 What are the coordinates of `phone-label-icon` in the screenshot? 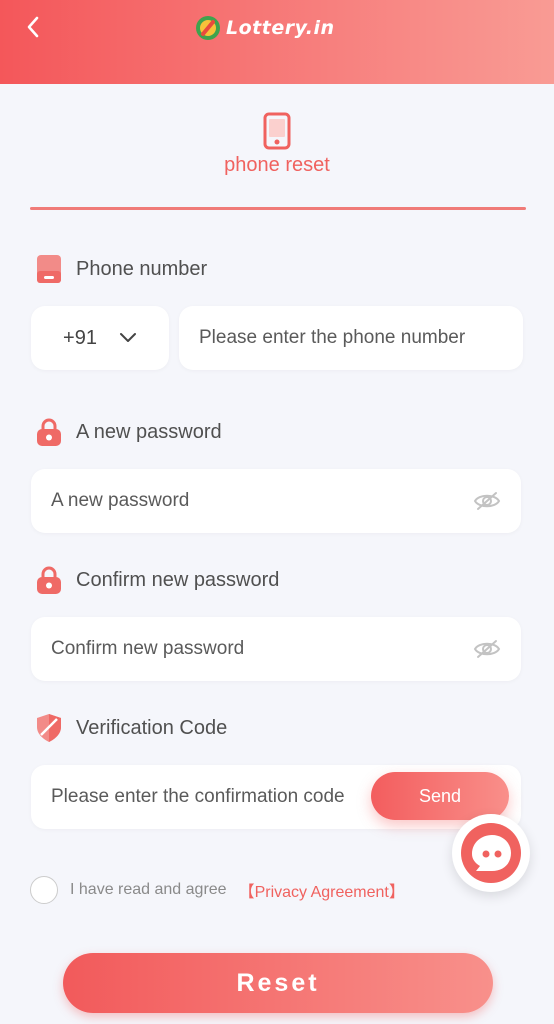 It's located at (49, 269).